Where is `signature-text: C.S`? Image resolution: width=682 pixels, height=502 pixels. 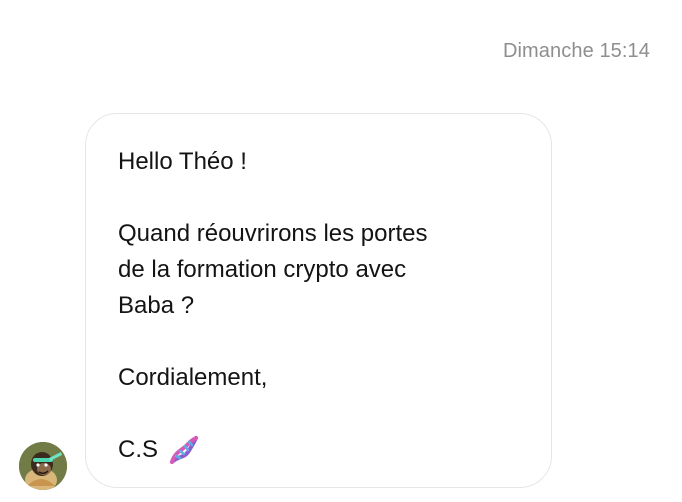
signature-text: C.S is located at coordinates (138, 449).